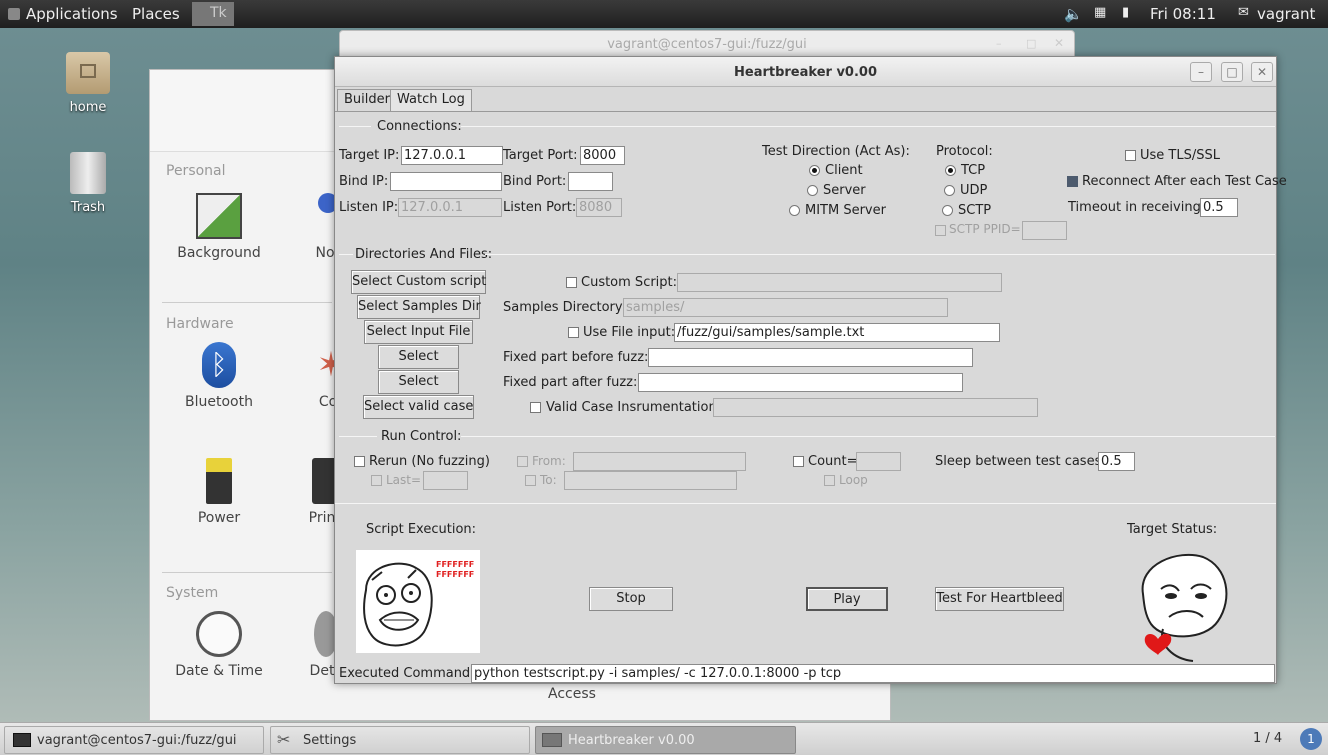  What do you see at coordinates (1172, 529) in the screenshot?
I see `target-status-label: Target Status:` at bounding box center [1172, 529].